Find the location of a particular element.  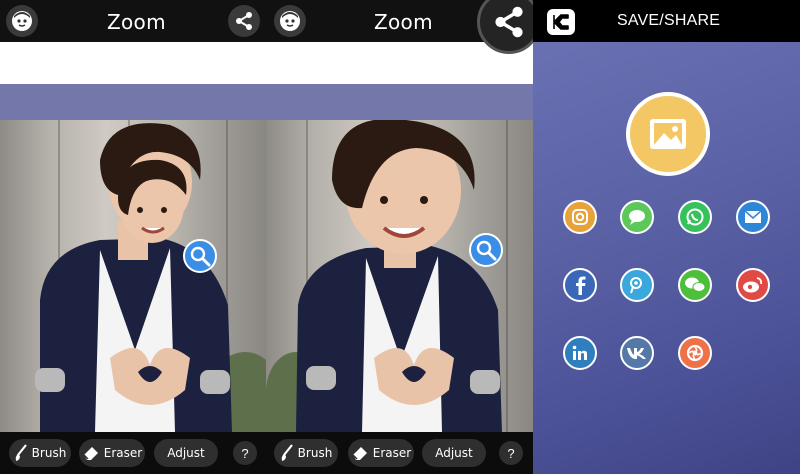

facebook-icon is located at coordinates (580, 285).